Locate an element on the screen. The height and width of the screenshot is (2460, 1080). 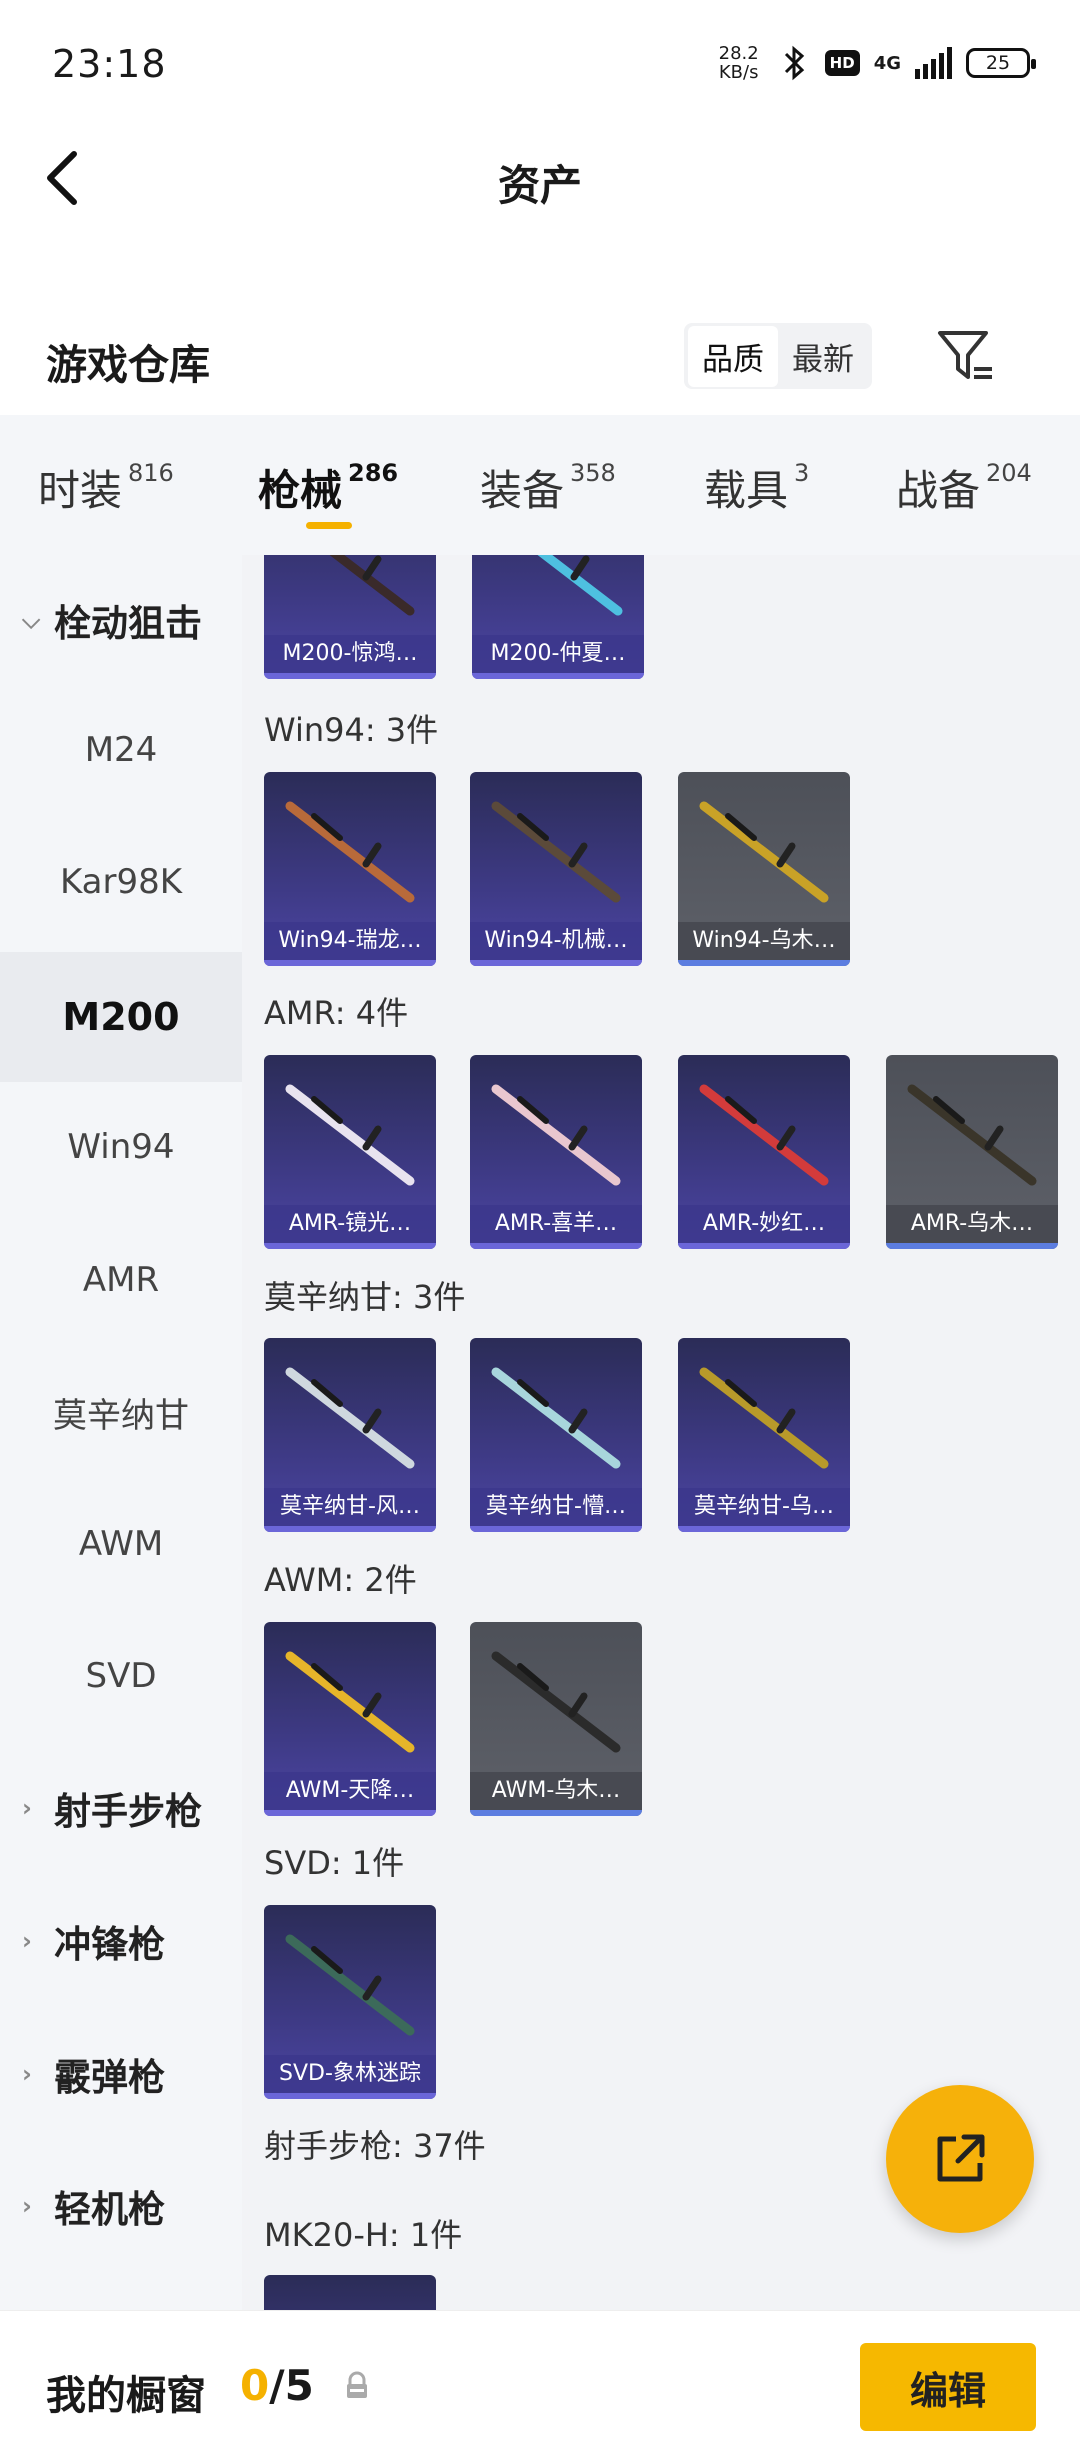
sidebar-item-m24: M24 is located at coordinates (121, 750).